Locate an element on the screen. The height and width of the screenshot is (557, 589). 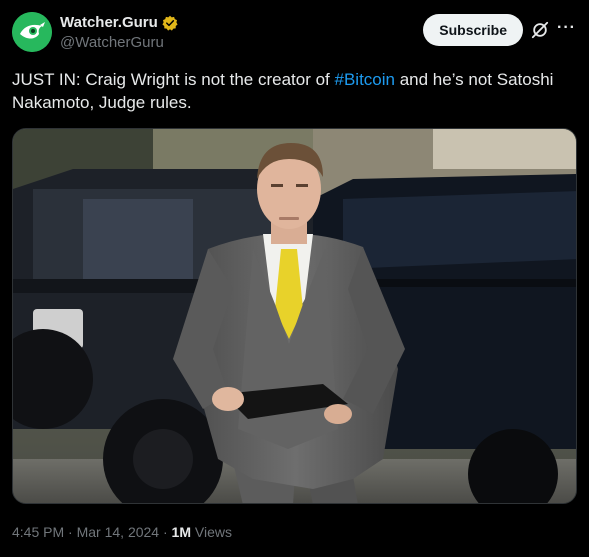
hashtag-link: #Bitcoin is located at coordinates (365, 79).